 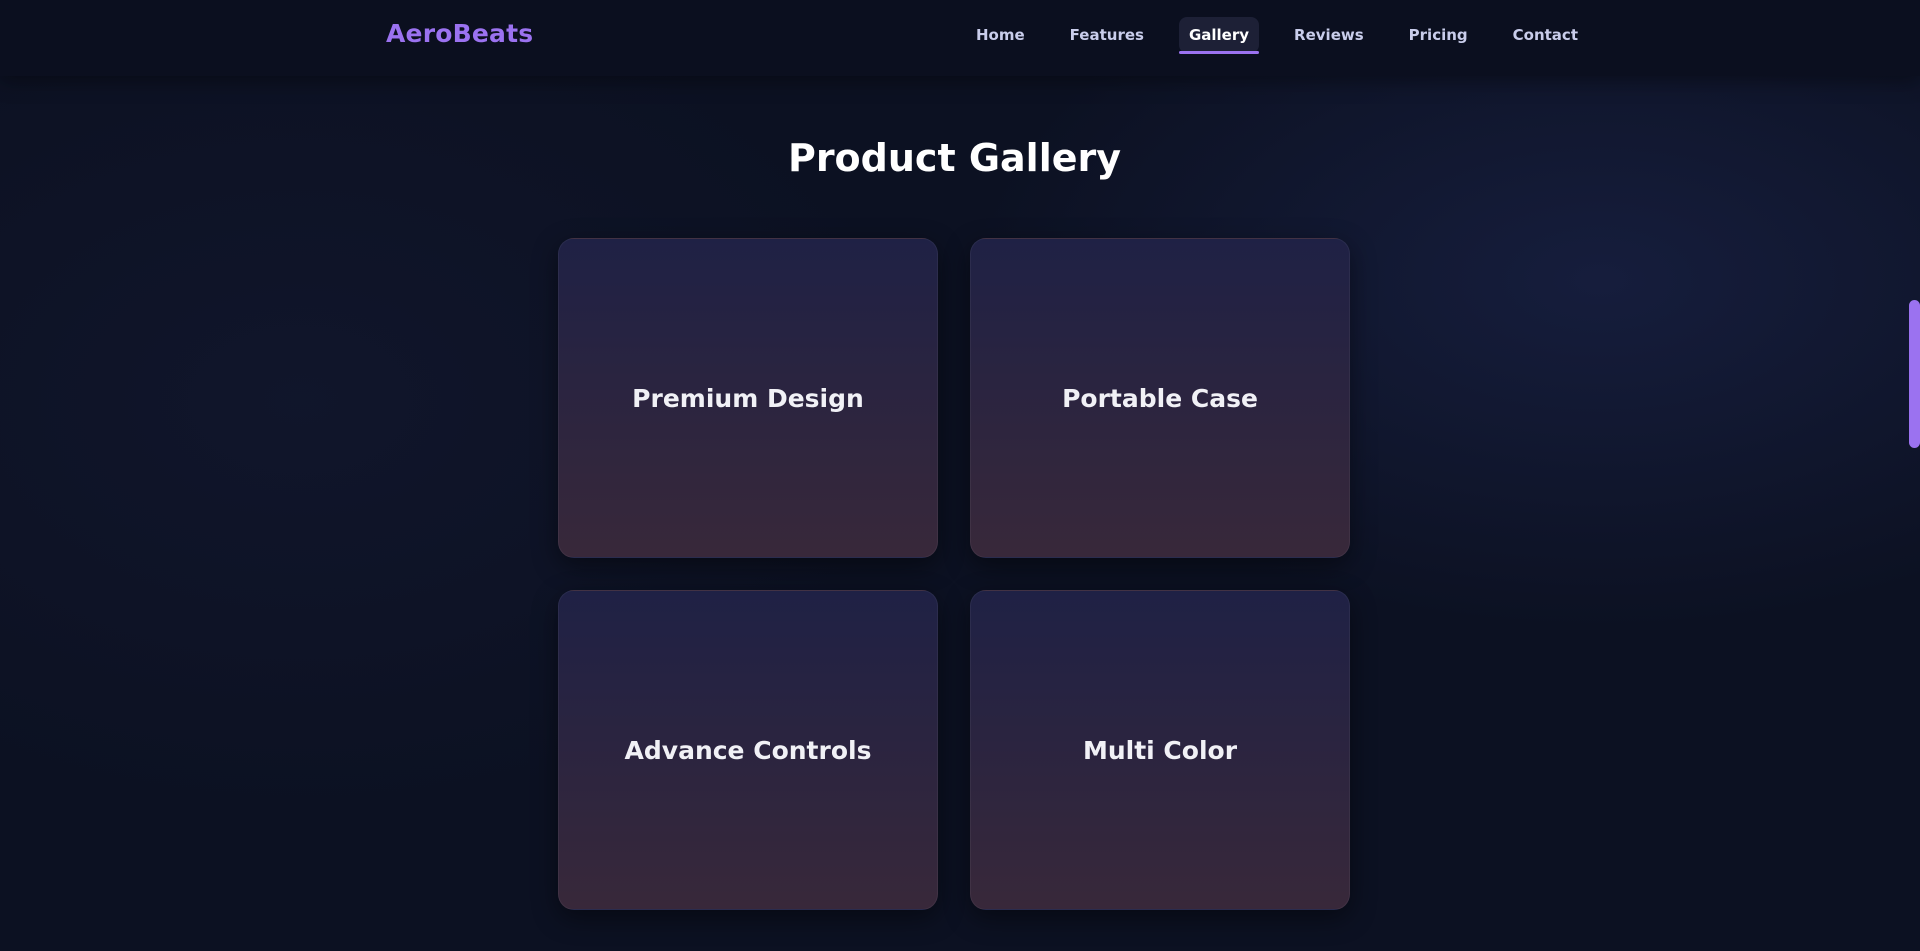 I want to click on gallery-card-label: Multi Color, so click(x=1160, y=750).